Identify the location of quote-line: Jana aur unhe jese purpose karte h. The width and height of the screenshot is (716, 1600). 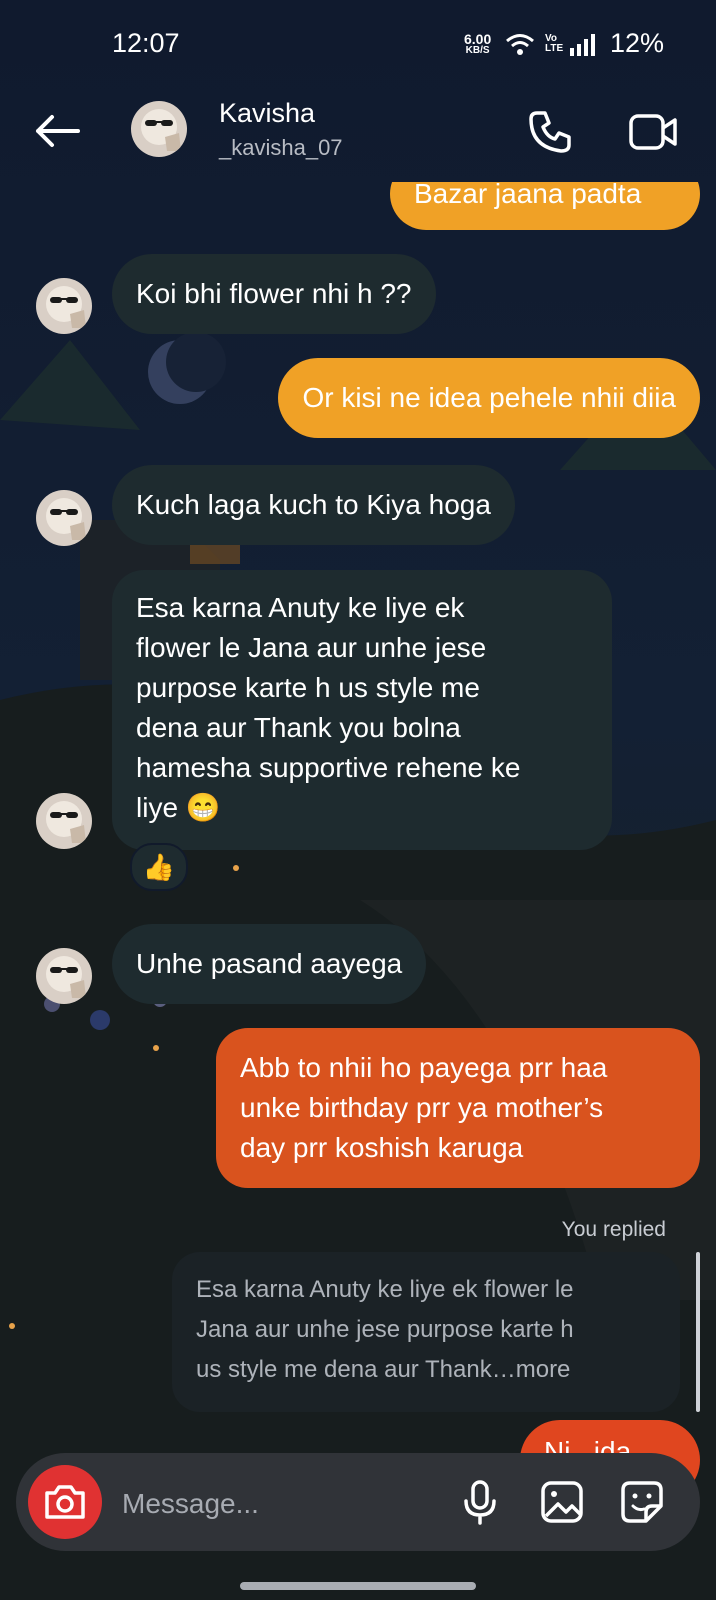
(385, 1329).